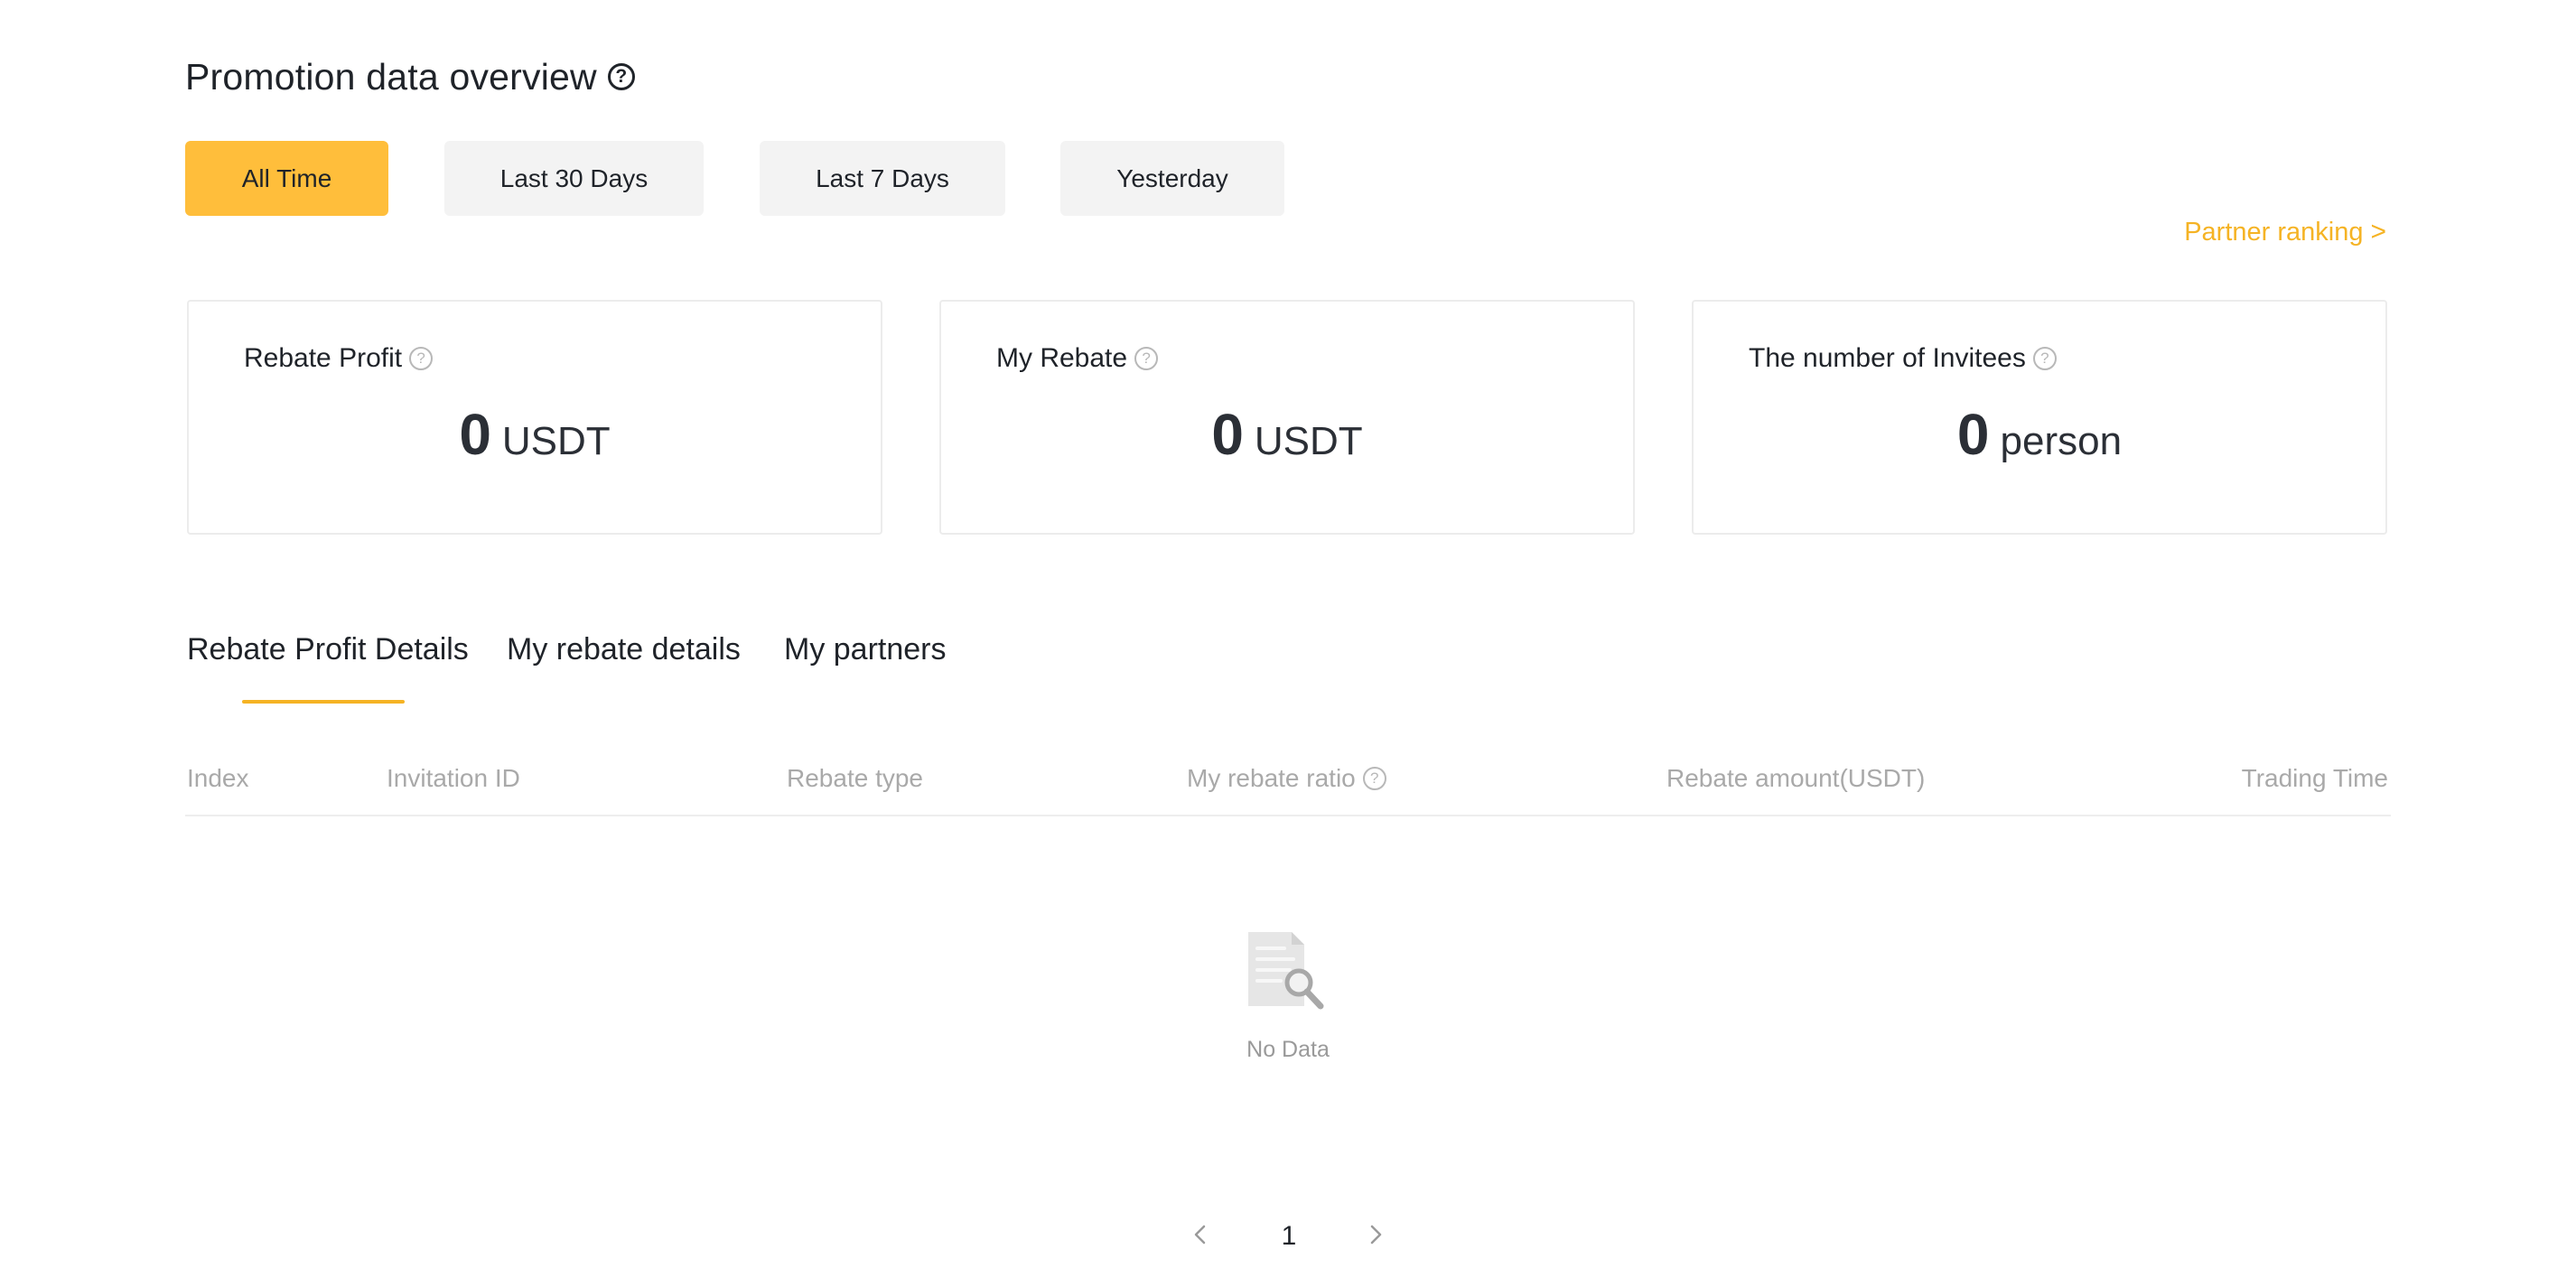 The height and width of the screenshot is (1268, 2576). I want to click on table-header-divider, so click(1288, 815).